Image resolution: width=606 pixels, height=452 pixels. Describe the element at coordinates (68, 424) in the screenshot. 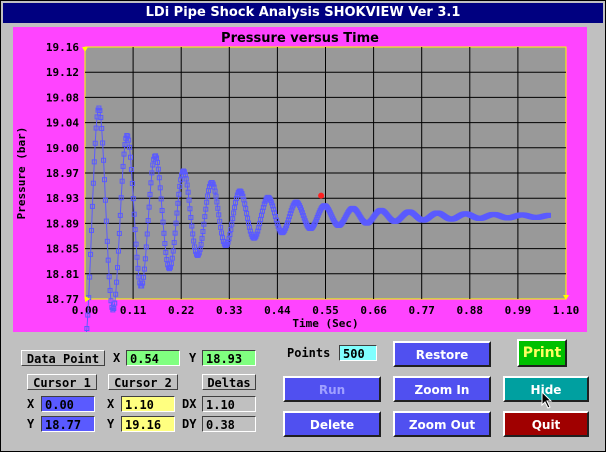

I see `cursor1-y-value: 18.77` at that location.